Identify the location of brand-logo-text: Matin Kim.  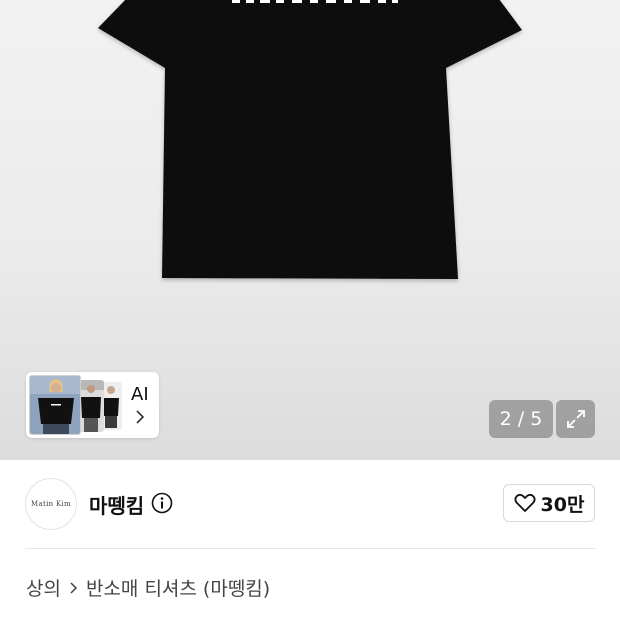
(51, 504).